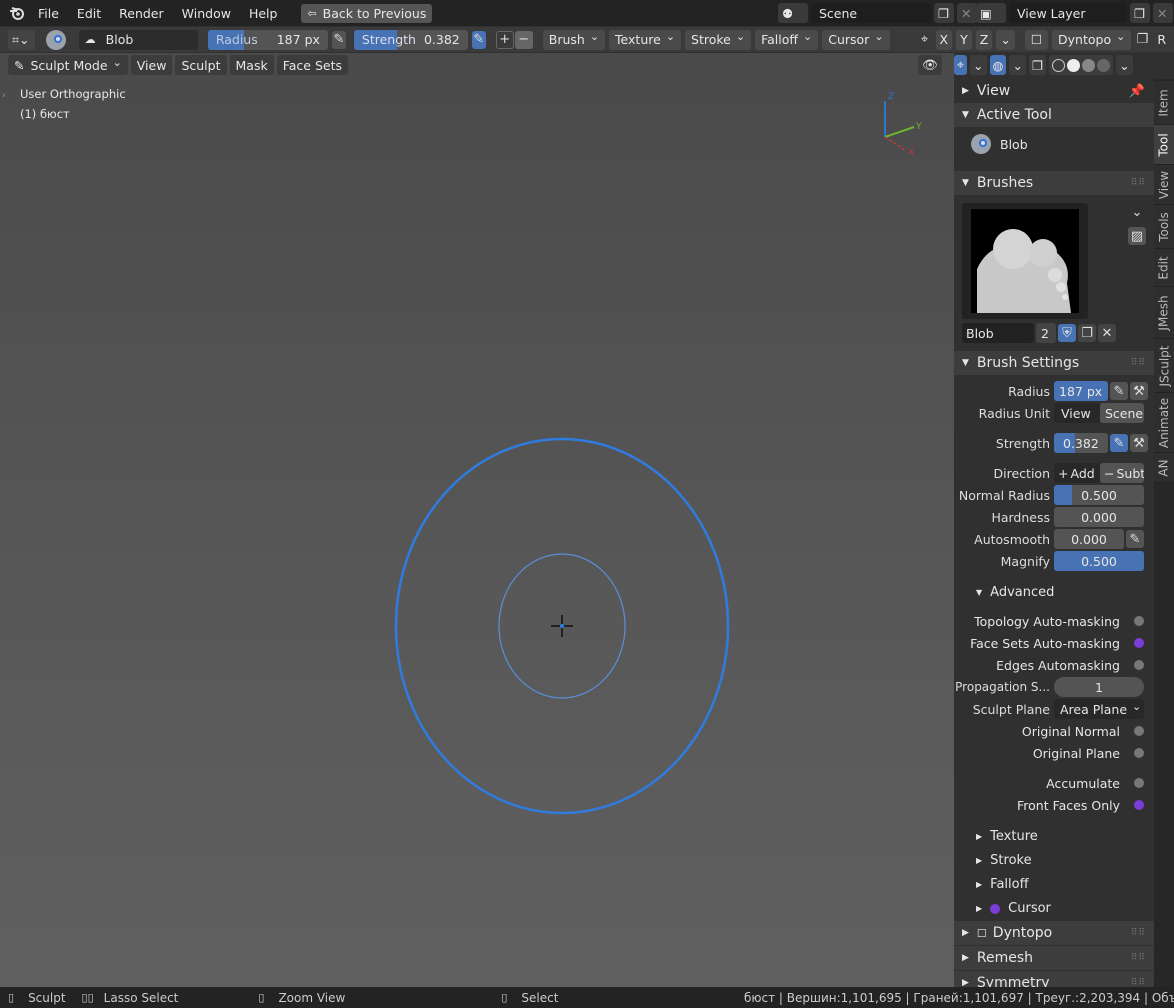 This screenshot has width=1174, height=1008. I want to click on tab-an: AN, so click(1164, 468).